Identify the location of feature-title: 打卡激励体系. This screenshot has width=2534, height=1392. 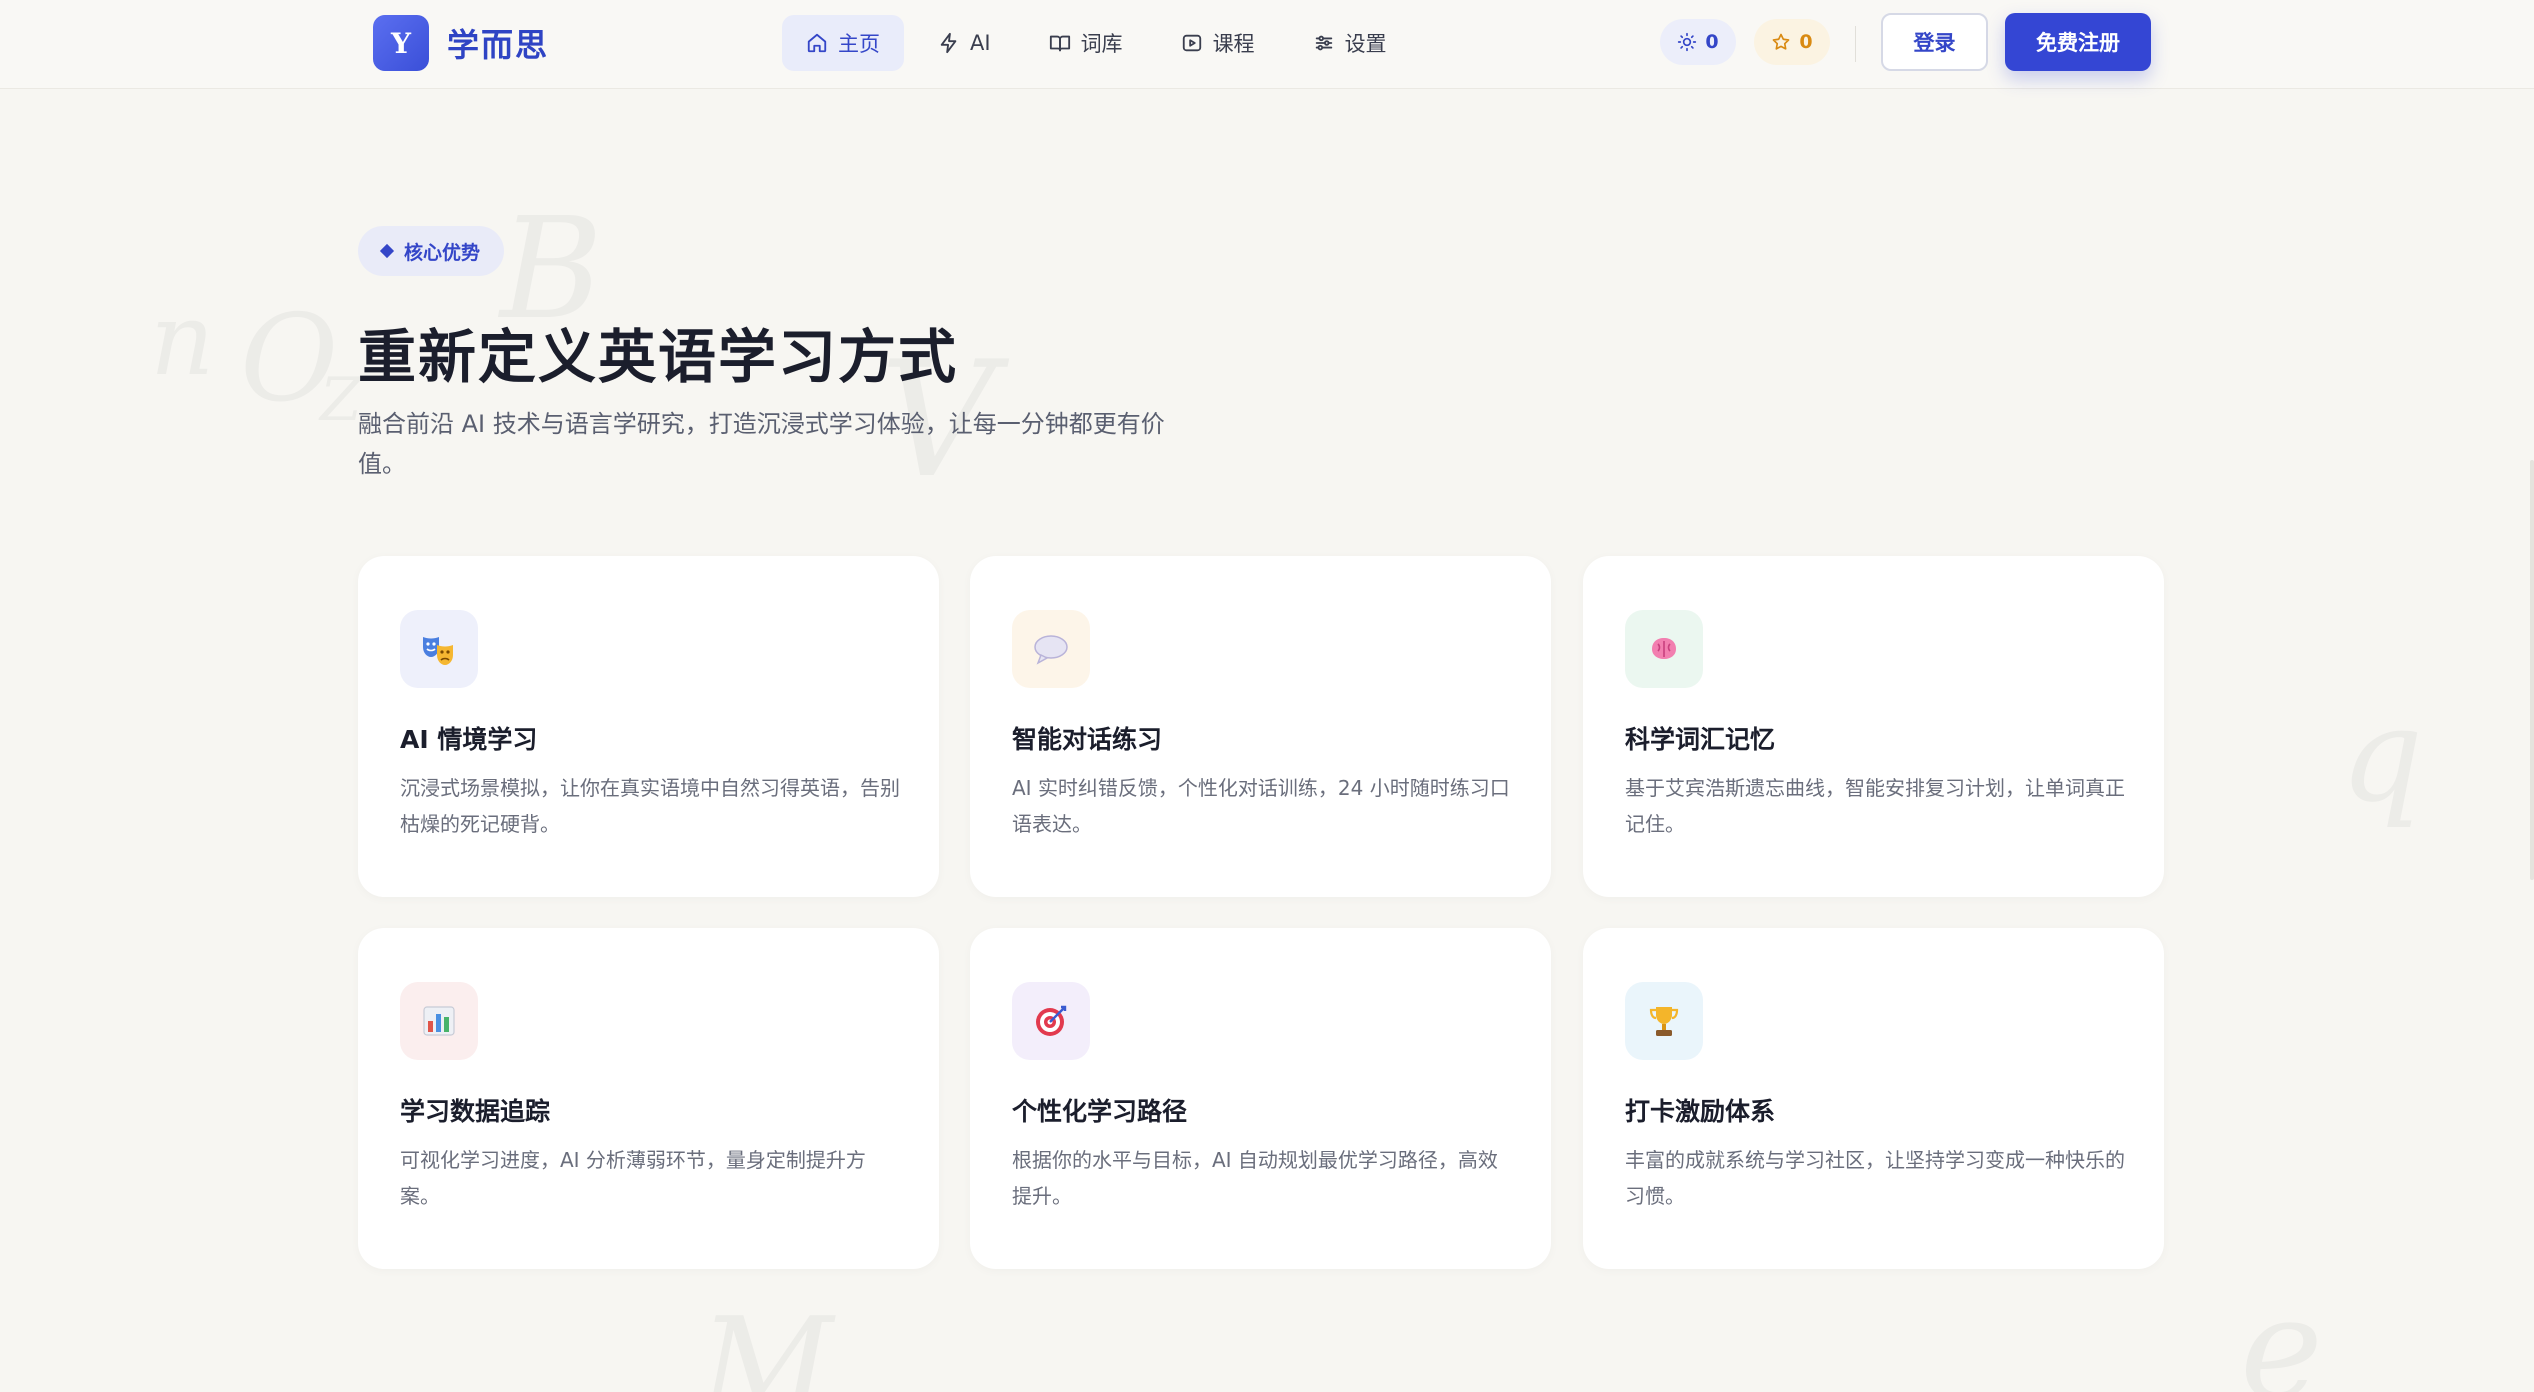
(1700, 1111).